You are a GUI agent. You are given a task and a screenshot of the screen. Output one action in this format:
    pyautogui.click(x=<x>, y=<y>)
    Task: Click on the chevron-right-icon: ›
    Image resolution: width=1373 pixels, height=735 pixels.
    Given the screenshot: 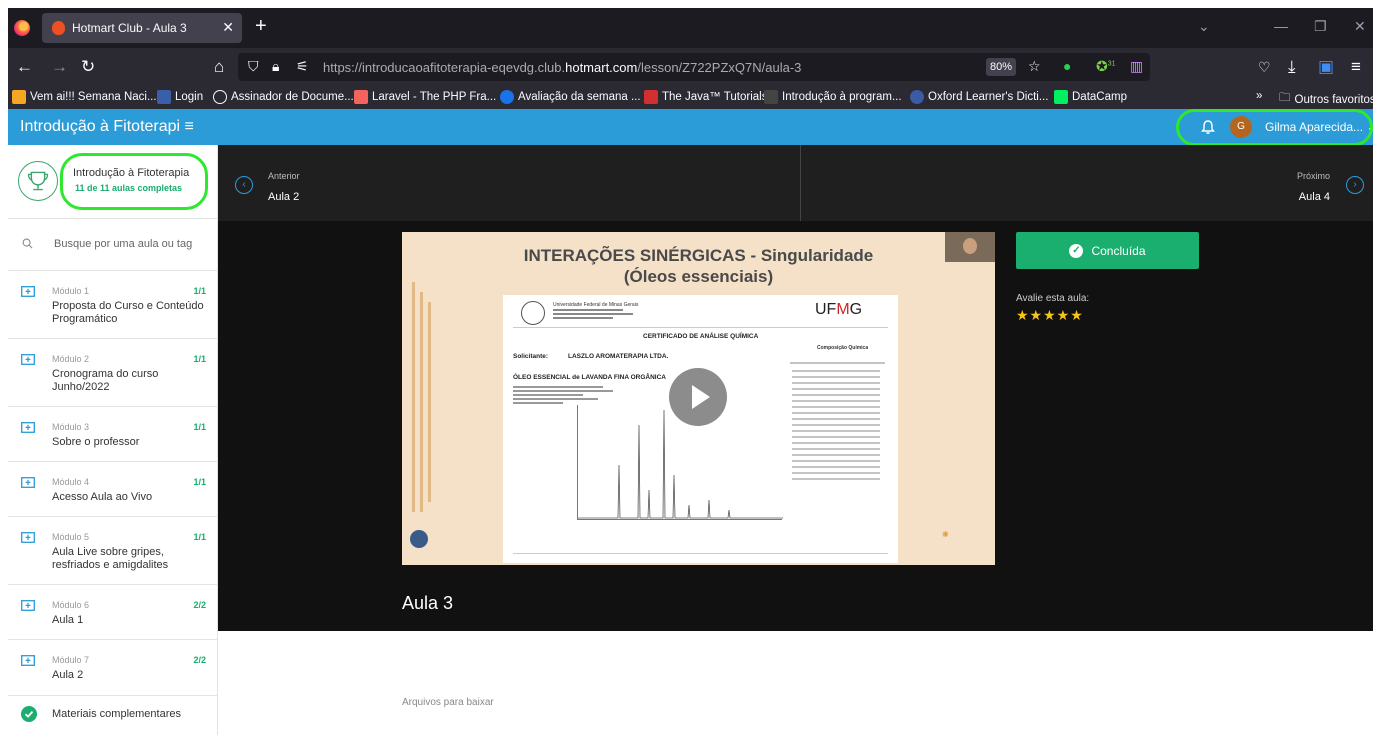 What is the action you would take?
    pyautogui.click(x=1355, y=185)
    